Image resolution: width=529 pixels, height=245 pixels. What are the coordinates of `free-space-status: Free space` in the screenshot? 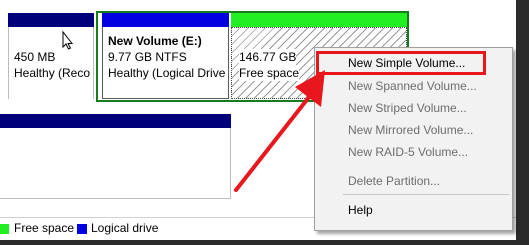 It's located at (269, 73).